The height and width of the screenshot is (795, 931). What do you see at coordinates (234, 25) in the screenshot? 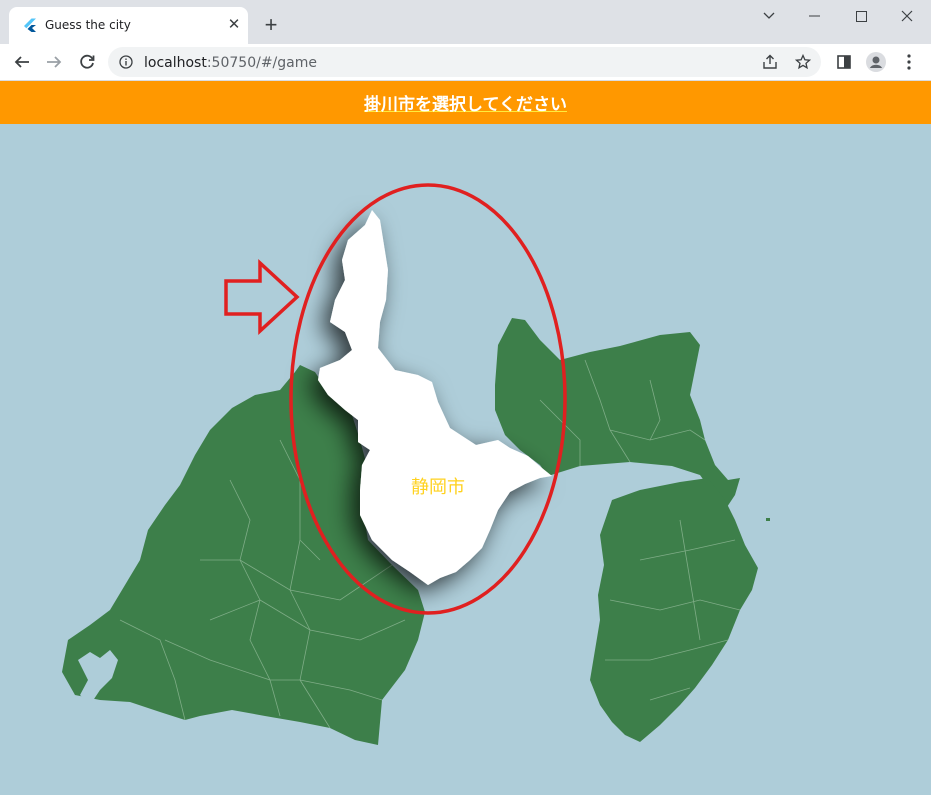
I see `tab-close-icon: ✕` at bounding box center [234, 25].